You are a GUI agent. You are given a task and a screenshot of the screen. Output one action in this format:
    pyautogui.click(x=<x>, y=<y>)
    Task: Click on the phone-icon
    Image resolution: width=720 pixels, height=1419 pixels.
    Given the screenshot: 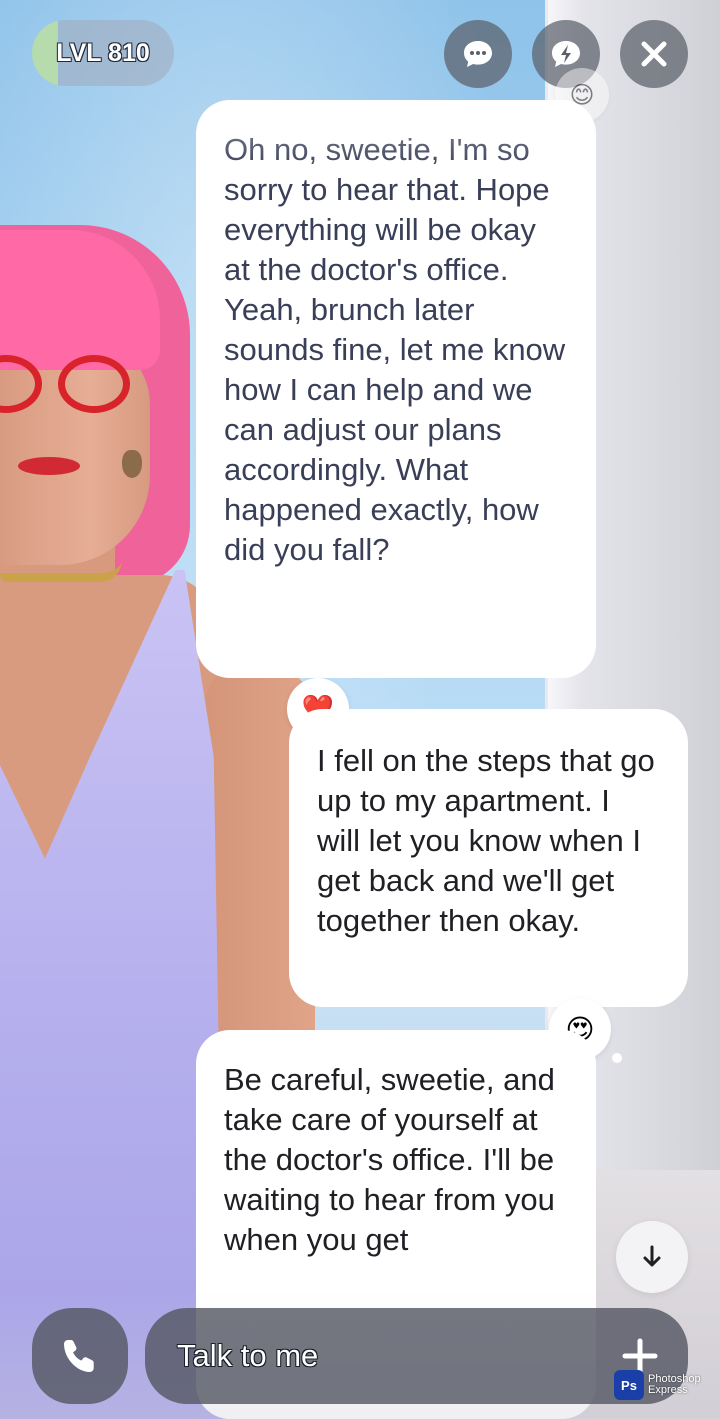 What is the action you would take?
    pyautogui.click(x=79, y=1356)
    